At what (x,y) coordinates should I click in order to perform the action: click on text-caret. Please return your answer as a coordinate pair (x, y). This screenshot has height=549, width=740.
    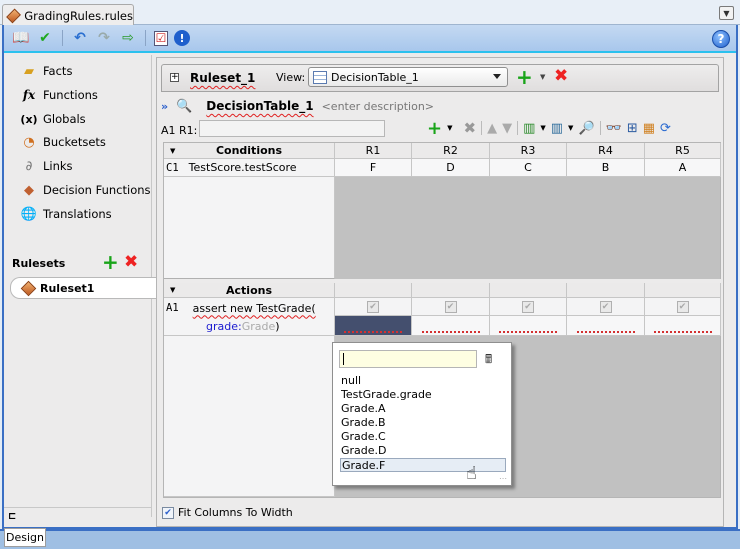
    Looking at the image, I should click on (343, 359).